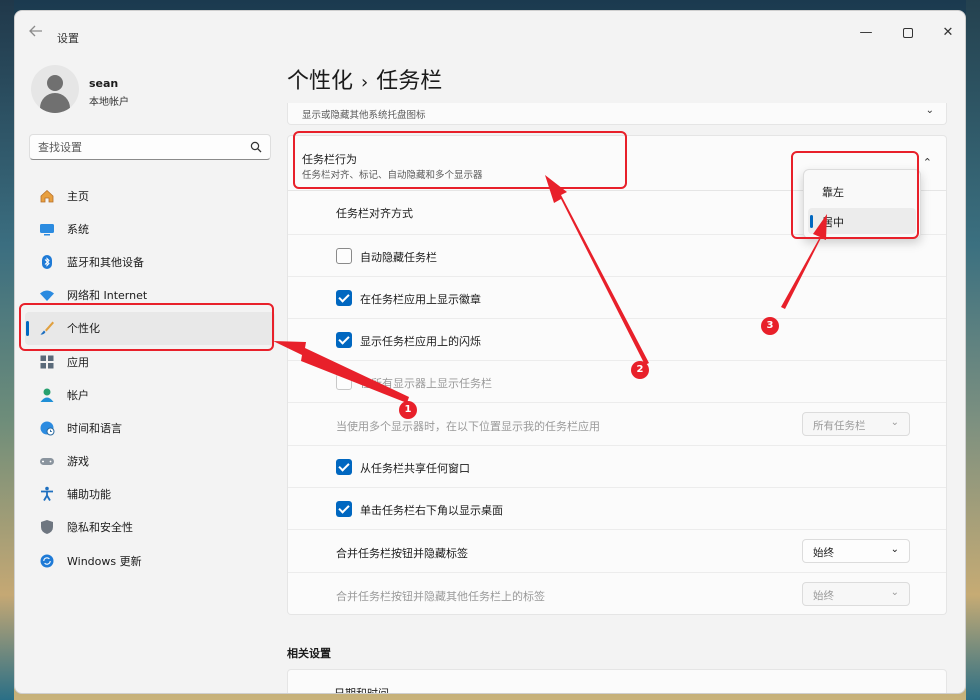  What do you see at coordinates (640, 370) in the screenshot?
I see `annotation-badge-2: 2` at bounding box center [640, 370].